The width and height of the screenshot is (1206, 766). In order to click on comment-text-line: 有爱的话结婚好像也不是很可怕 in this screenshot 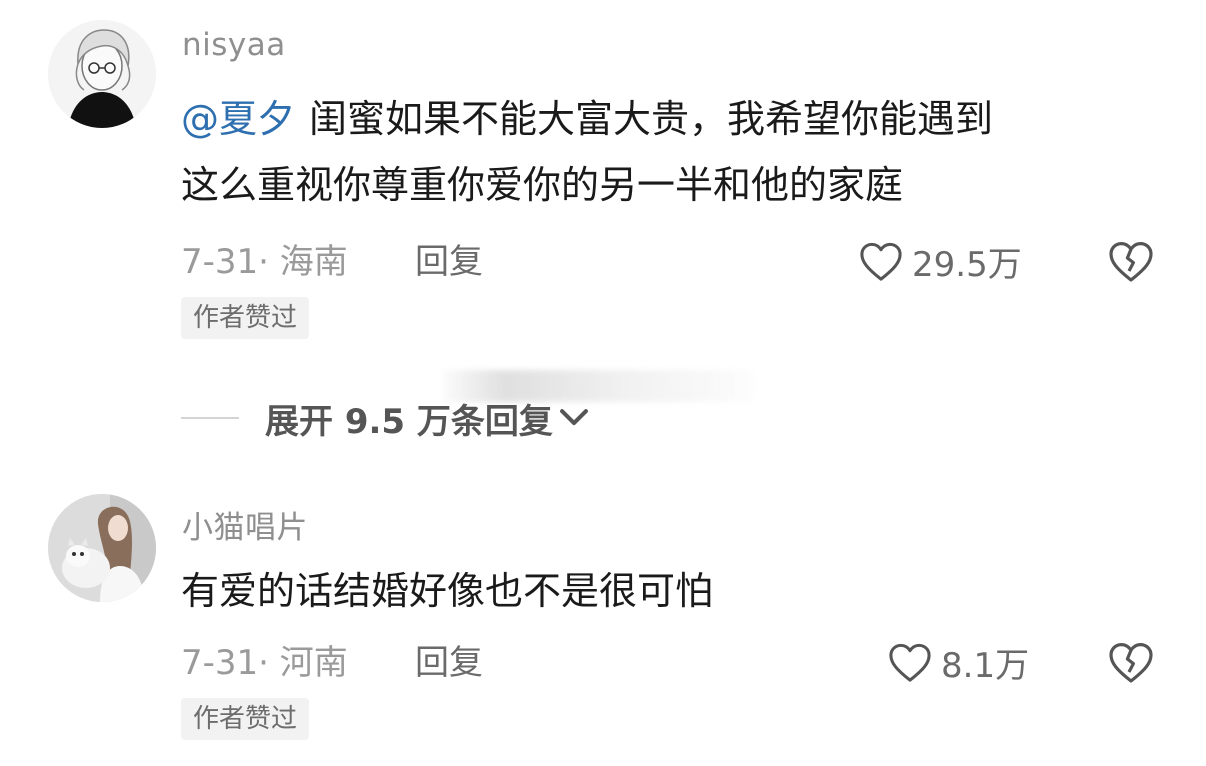, I will do `click(447, 591)`.